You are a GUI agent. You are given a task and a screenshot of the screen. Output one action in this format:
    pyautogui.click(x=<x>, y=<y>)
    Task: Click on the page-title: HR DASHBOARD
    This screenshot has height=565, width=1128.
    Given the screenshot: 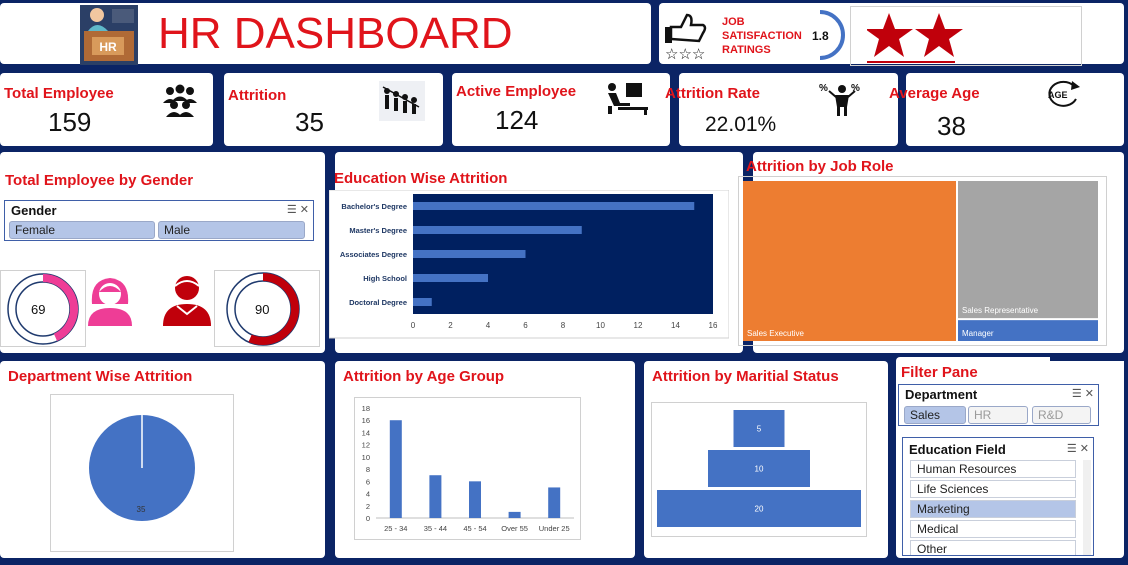 What is the action you would take?
    pyautogui.click(x=335, y=33)
    